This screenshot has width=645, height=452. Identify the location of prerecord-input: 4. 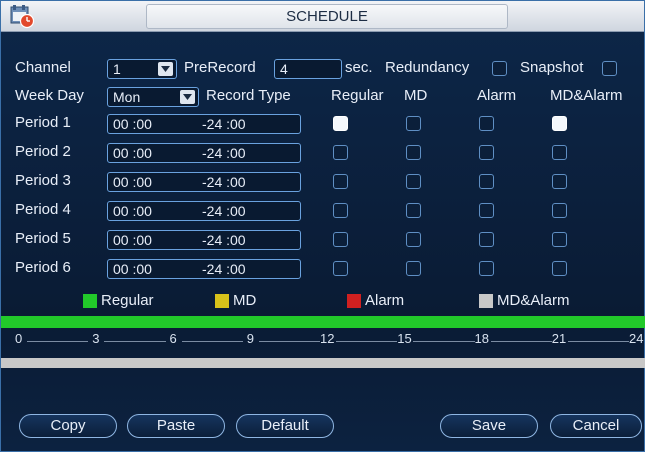
(308, 69).